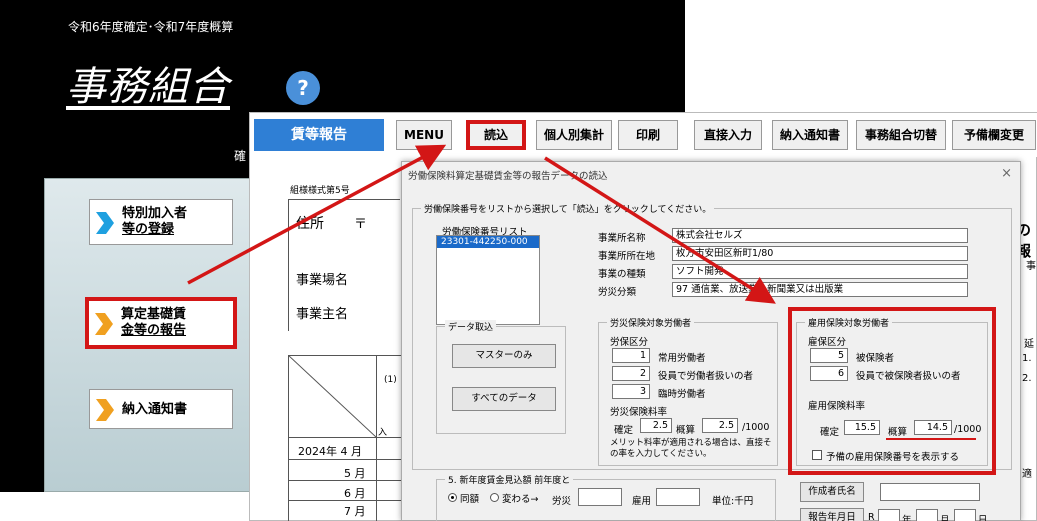 The width and height of the screenshot is (1037, 521). Describe the element at coordinates (810, 135) in the screenshot. I see `payment-notice-toolbar-button: 納入通知書` at that location.